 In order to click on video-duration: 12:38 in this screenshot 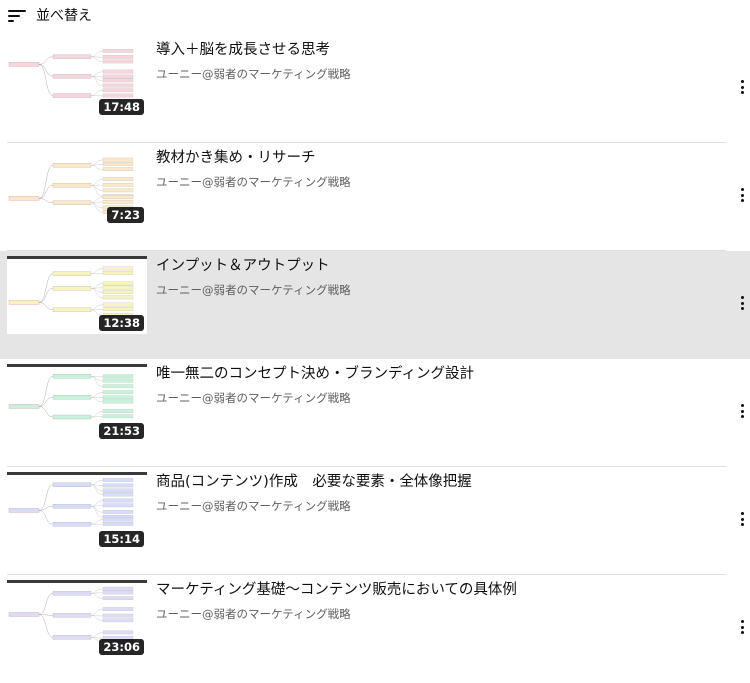, I will do `click(121, 323)`.